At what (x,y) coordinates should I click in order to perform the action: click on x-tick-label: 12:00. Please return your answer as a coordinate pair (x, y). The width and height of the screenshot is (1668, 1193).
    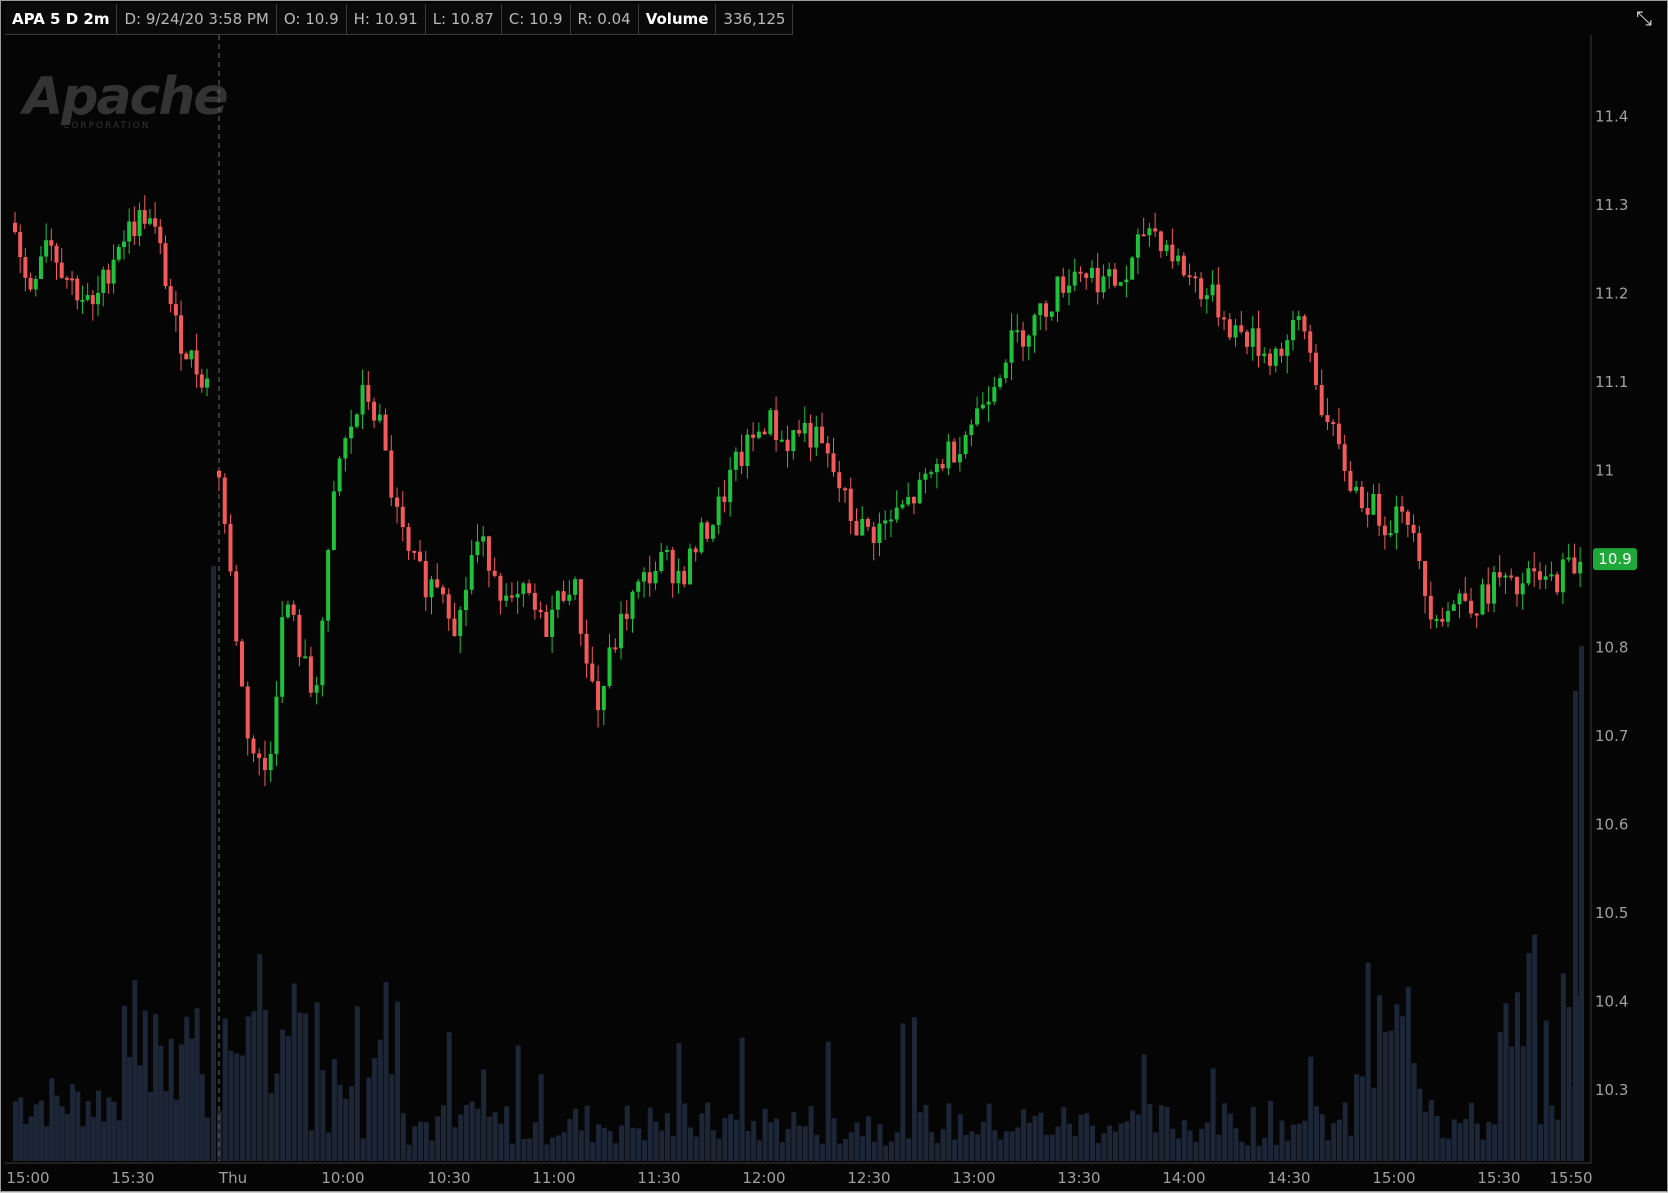
    Looking at the image, I should click on (763, 1178).